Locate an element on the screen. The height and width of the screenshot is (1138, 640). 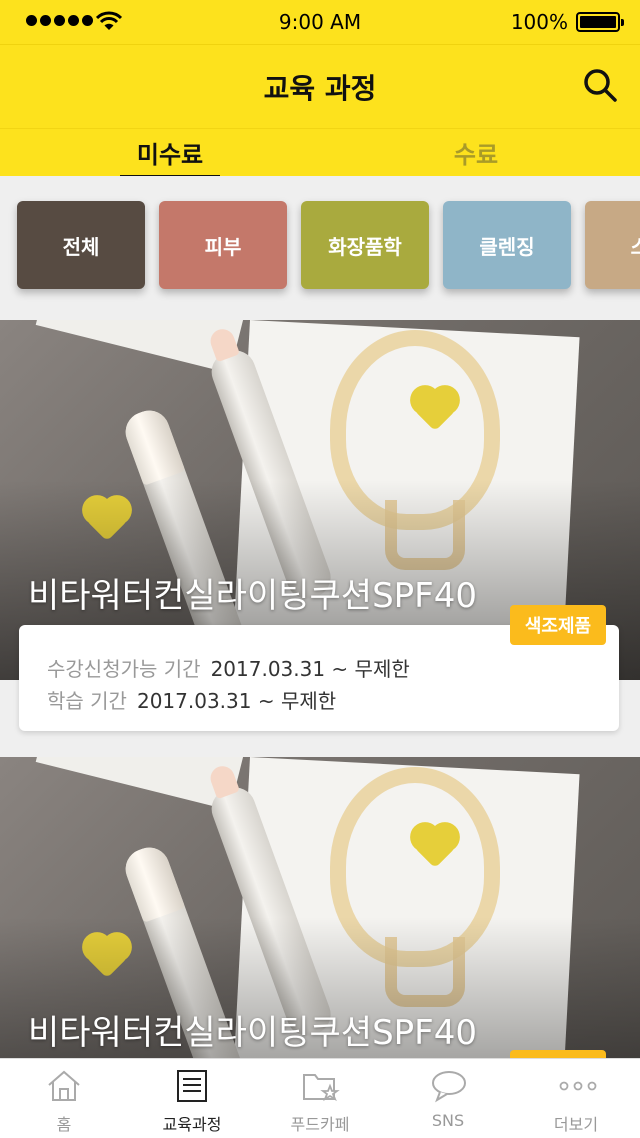
nav-food-cafe-label: 푸드카페 is located at coordinates (320, 1124).